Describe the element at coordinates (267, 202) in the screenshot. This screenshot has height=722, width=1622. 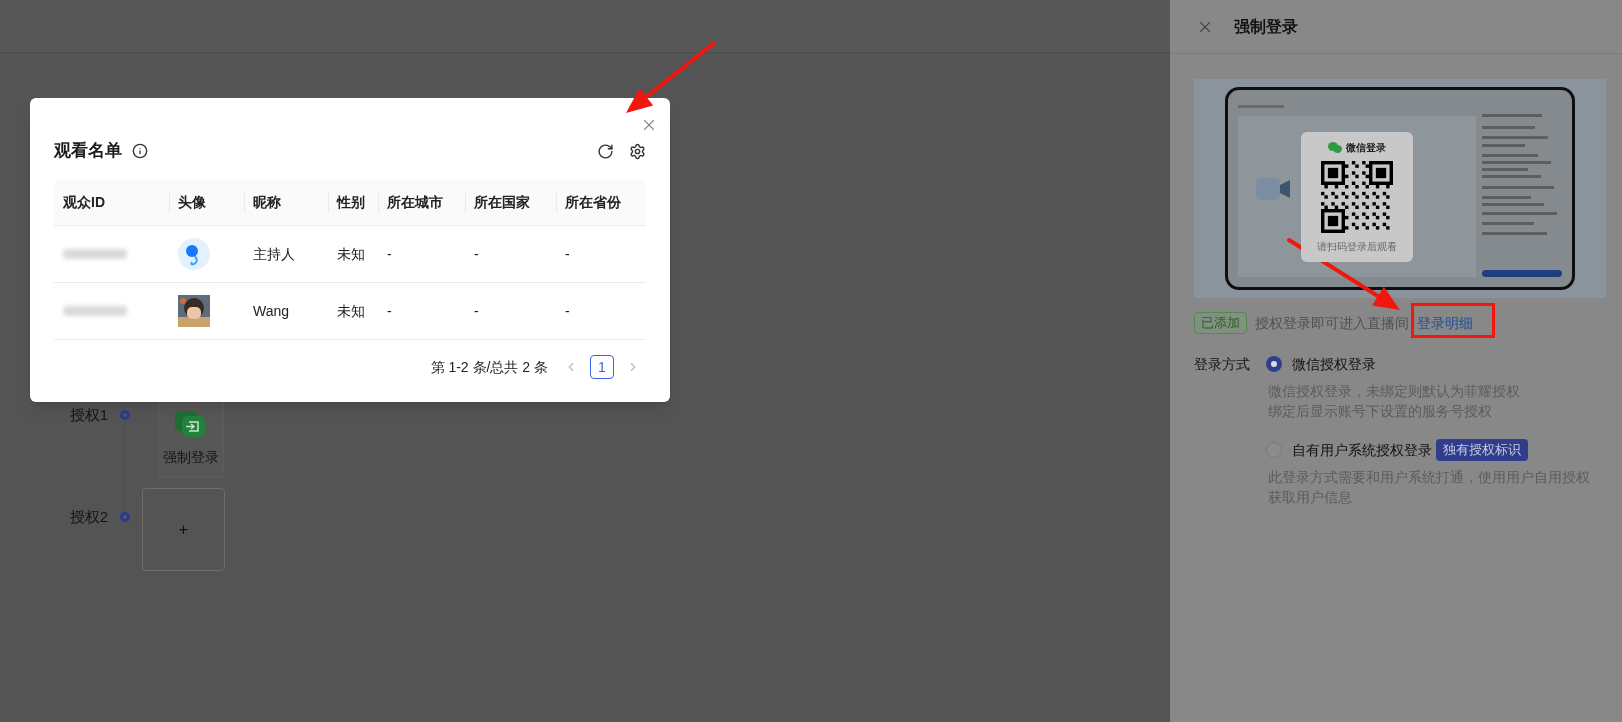
I see `column-header: 昵称` at that location.